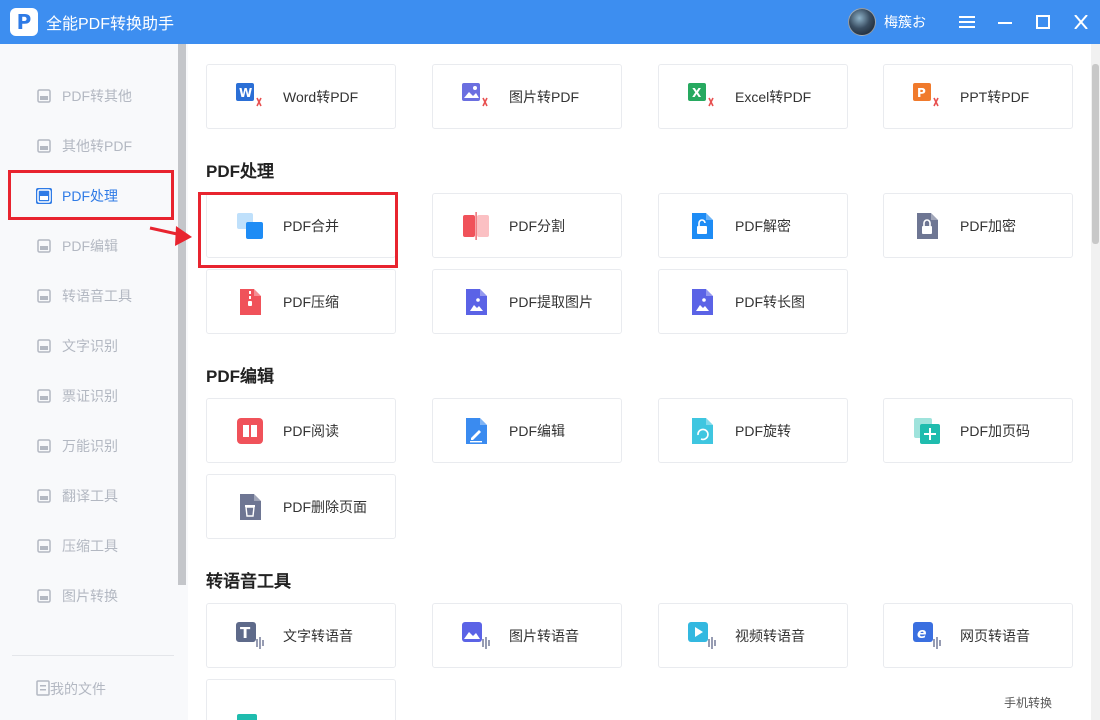 This screenshot has width=1100, height=720. Describe the element at coordinates (248, 581) in the screenshot. I see `section-title: 转语音工具` at that location.